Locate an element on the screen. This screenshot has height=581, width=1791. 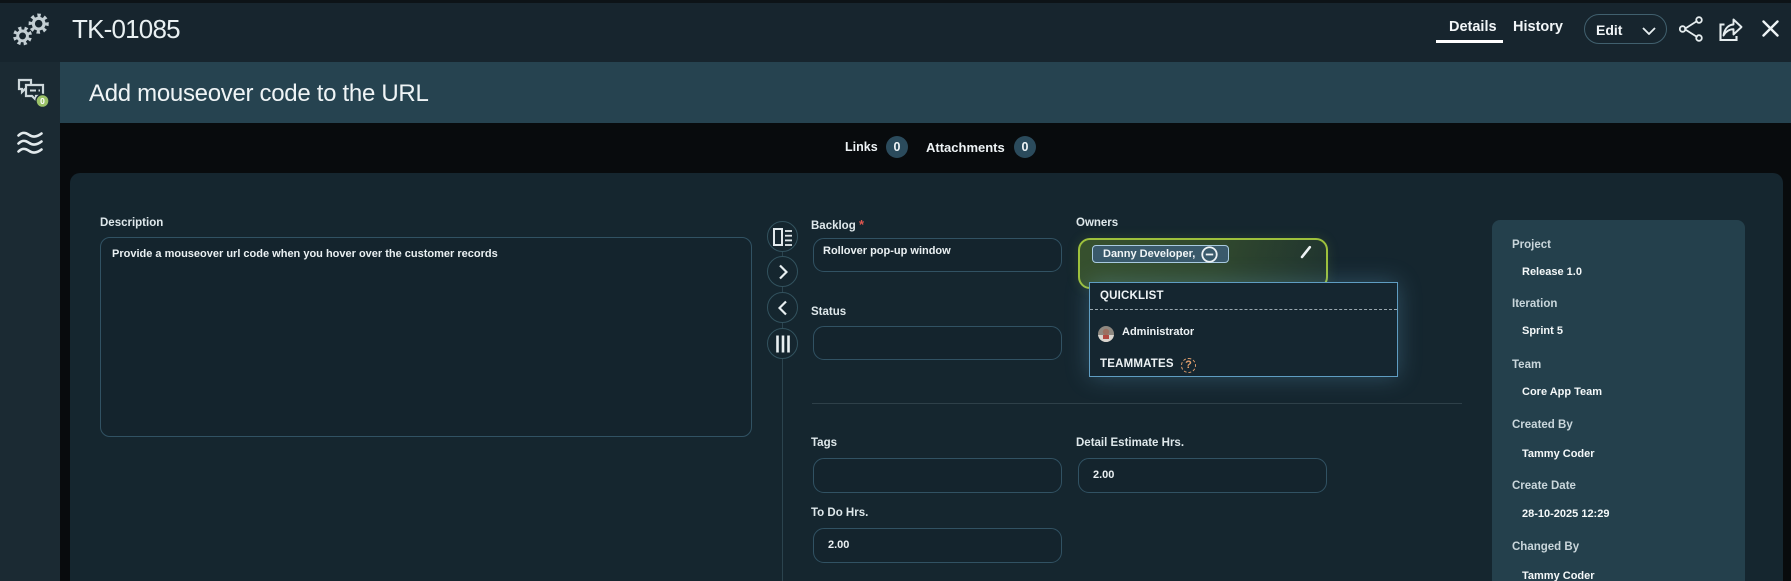
svg-text: 0 is located at coordinates (42, 101).